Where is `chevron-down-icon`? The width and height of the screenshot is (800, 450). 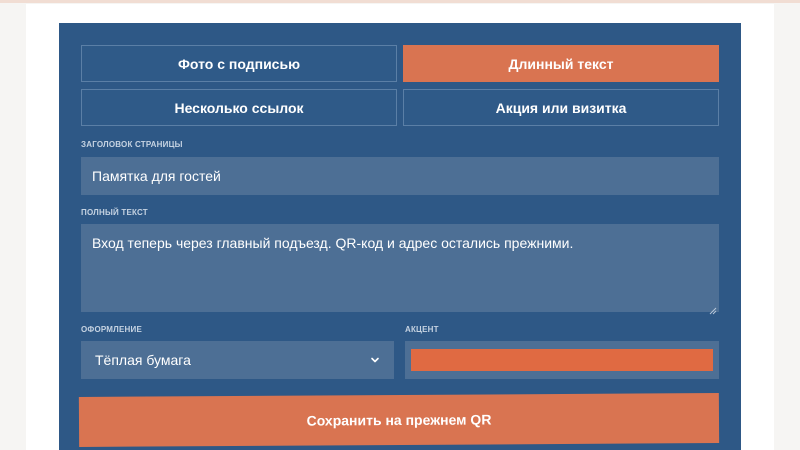 chevron-down-icon is located at coordinates (375, 360).